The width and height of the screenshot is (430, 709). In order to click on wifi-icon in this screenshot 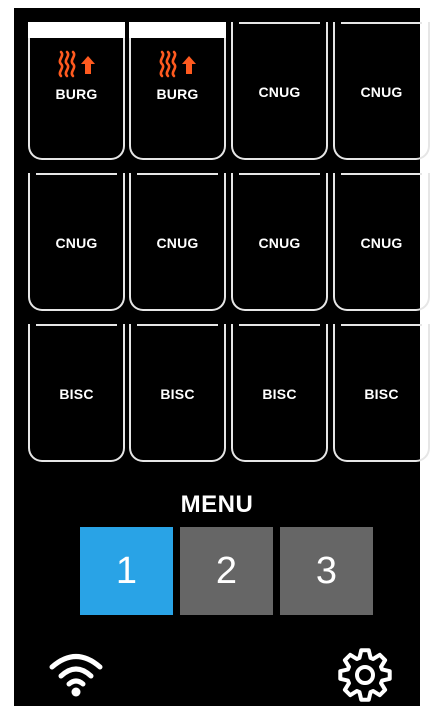, I will do `click(76, 673)`.